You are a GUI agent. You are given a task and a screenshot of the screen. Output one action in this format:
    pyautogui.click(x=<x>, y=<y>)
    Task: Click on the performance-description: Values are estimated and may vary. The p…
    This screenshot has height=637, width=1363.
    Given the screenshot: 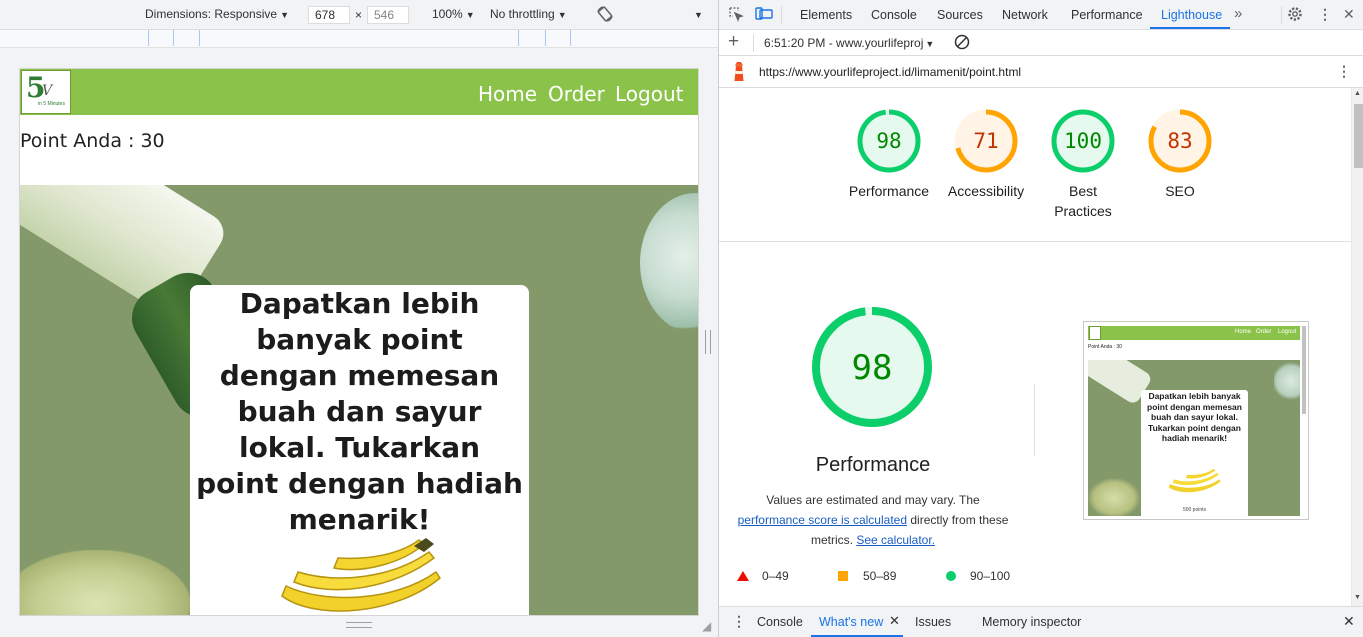 What is the action you would take?
    pyautogui.click(x=873, y=520)
    